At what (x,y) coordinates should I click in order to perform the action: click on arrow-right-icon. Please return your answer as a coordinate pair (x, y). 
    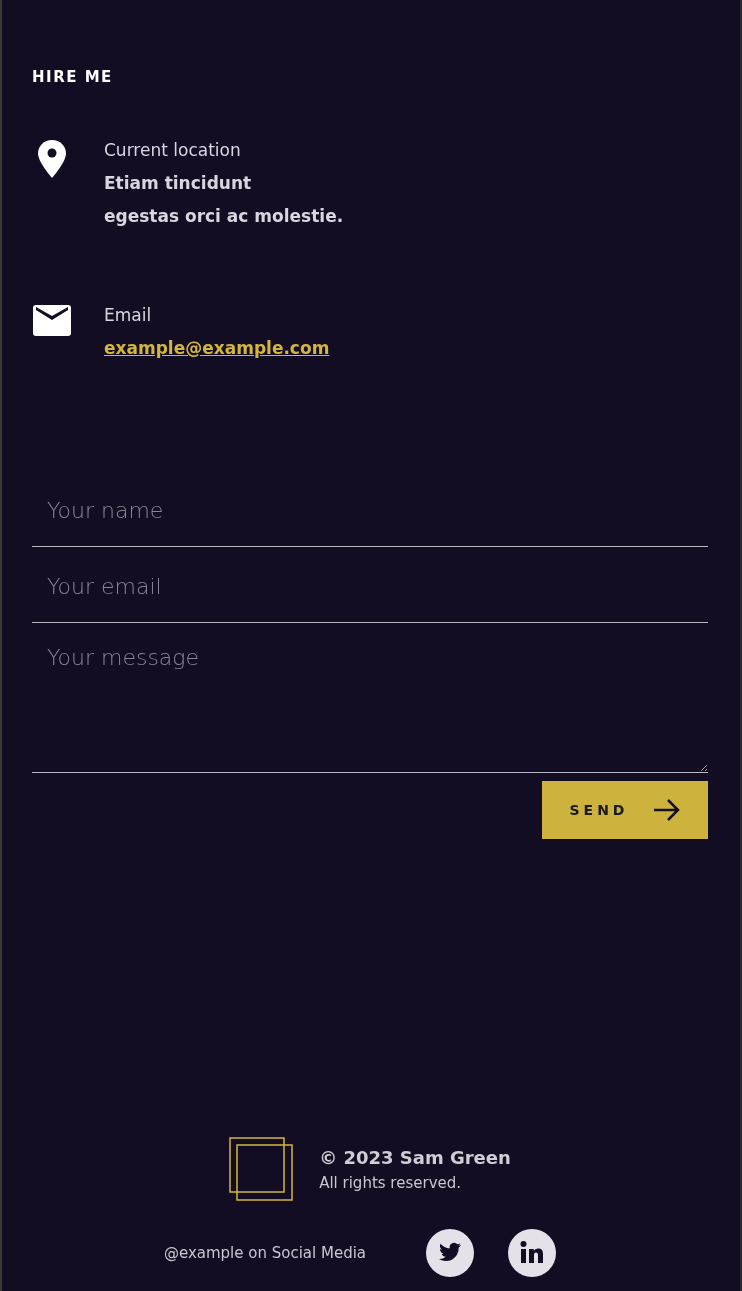
    Looking at the image, I should click on (667, 810).